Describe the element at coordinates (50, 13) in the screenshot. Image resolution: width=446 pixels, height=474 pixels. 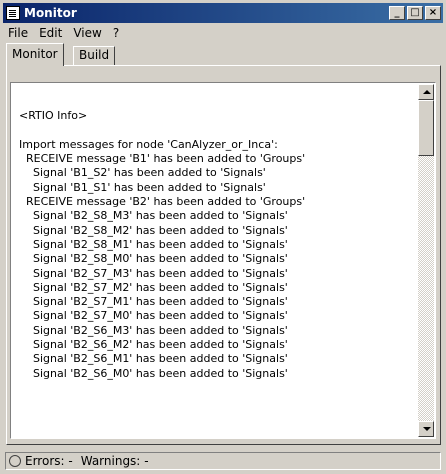
I see `window-title: Monitor` at that location.